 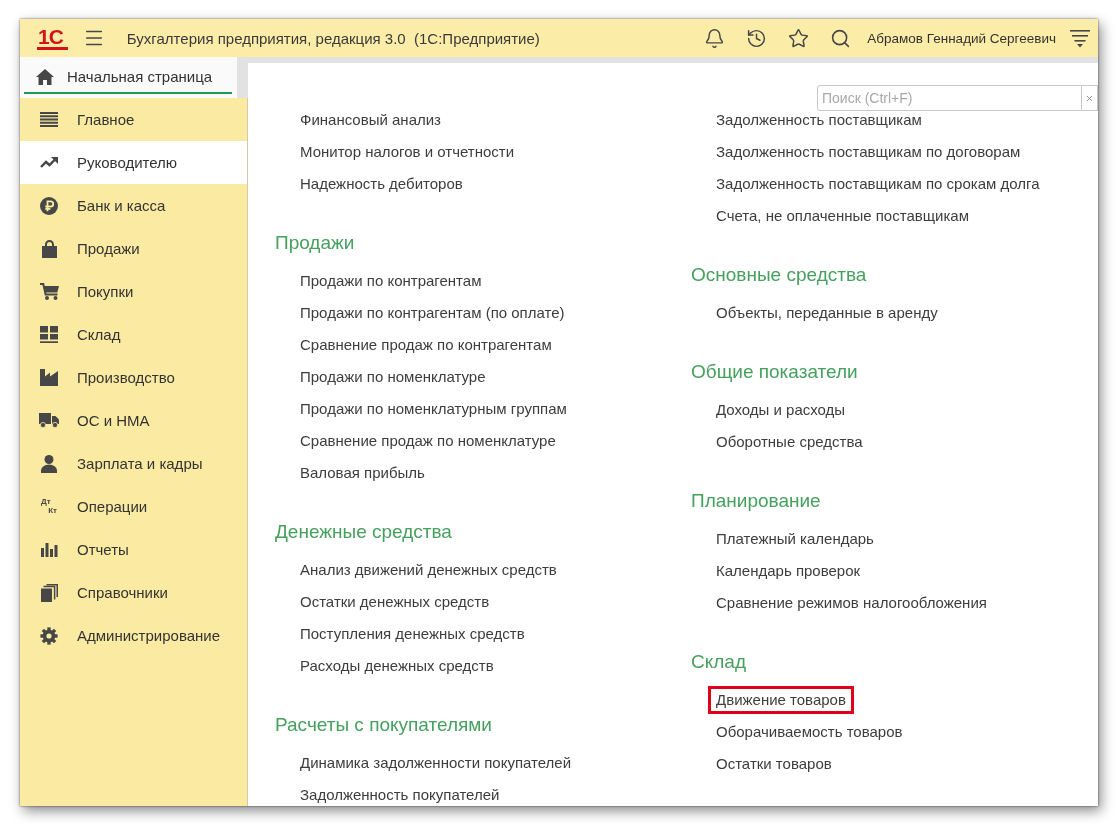 What do you see at coordinates (407, 152) in the screenshot?
I see `report-link: Монитор налогов и отчетности` at bounding box center [407, 152].